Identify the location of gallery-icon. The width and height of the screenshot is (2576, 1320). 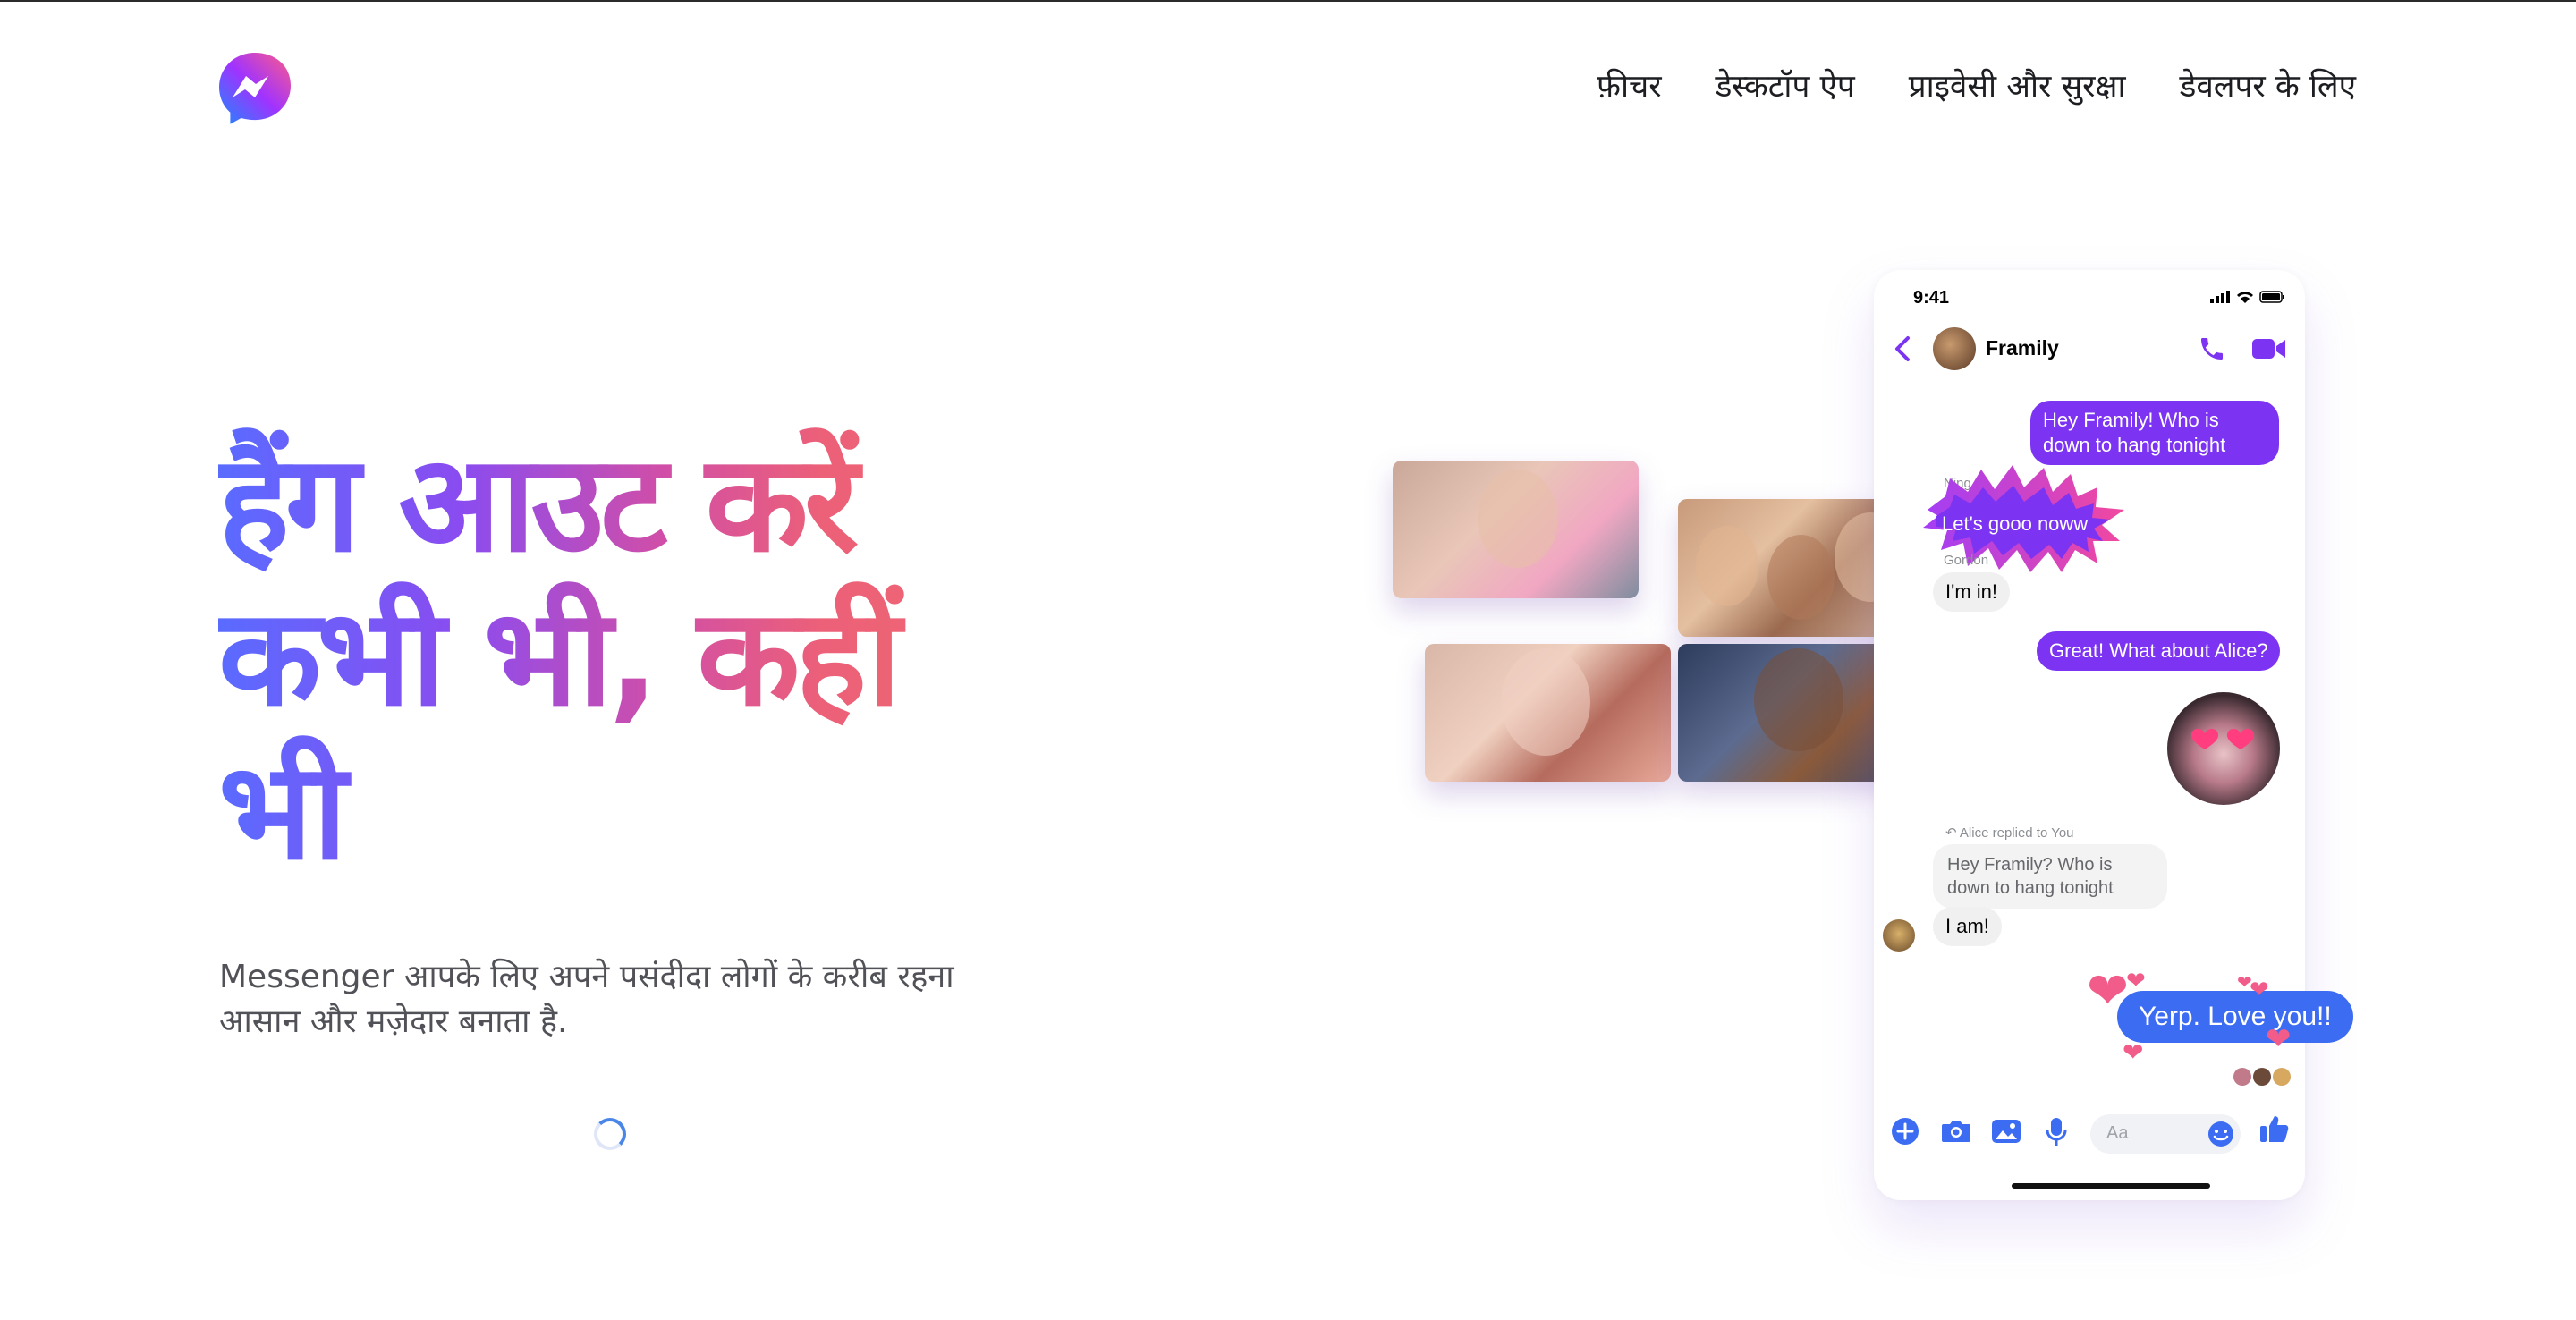
(2006, 1131).